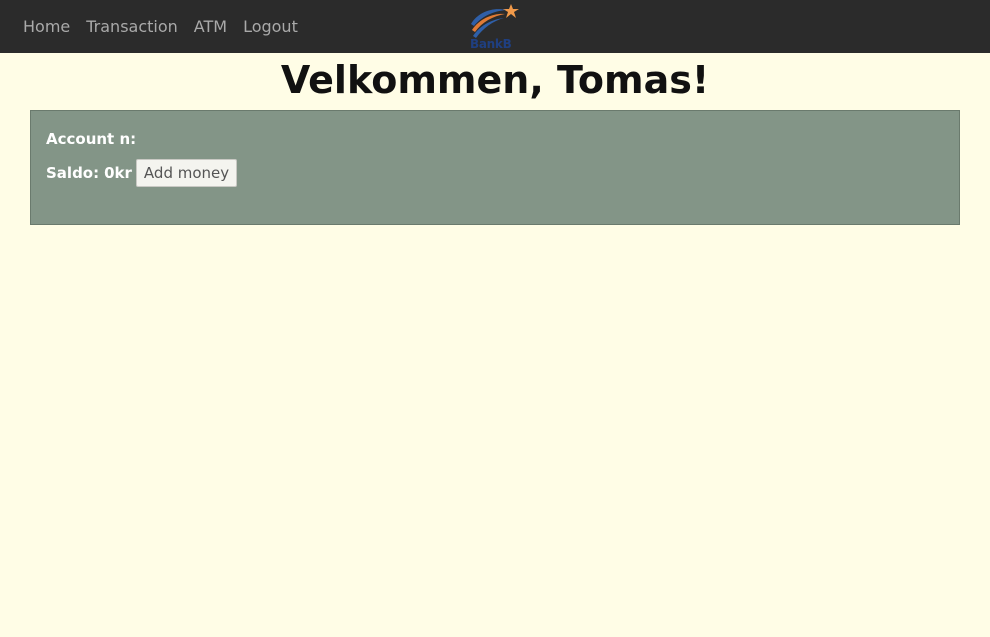 The width and height of the screenshot is (990, 637). What do you see at coordinates (118, 173) in the screenshot?
I see `saldo-value: 0kr` at bounding box center [118, 173].